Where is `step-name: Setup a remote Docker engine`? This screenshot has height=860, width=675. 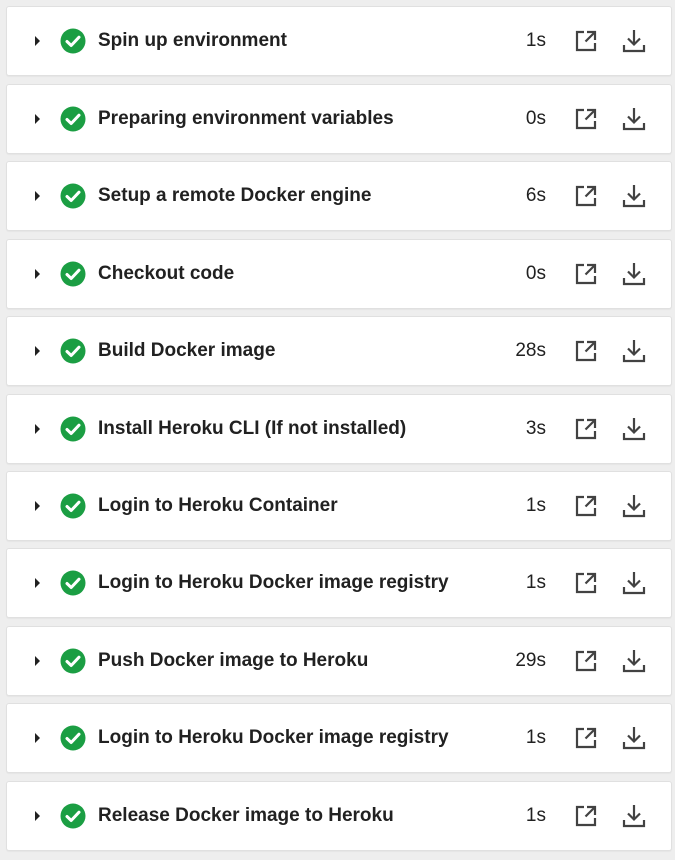
step-name: Setup a remote Docker engine is located at coordinates (235, 195).